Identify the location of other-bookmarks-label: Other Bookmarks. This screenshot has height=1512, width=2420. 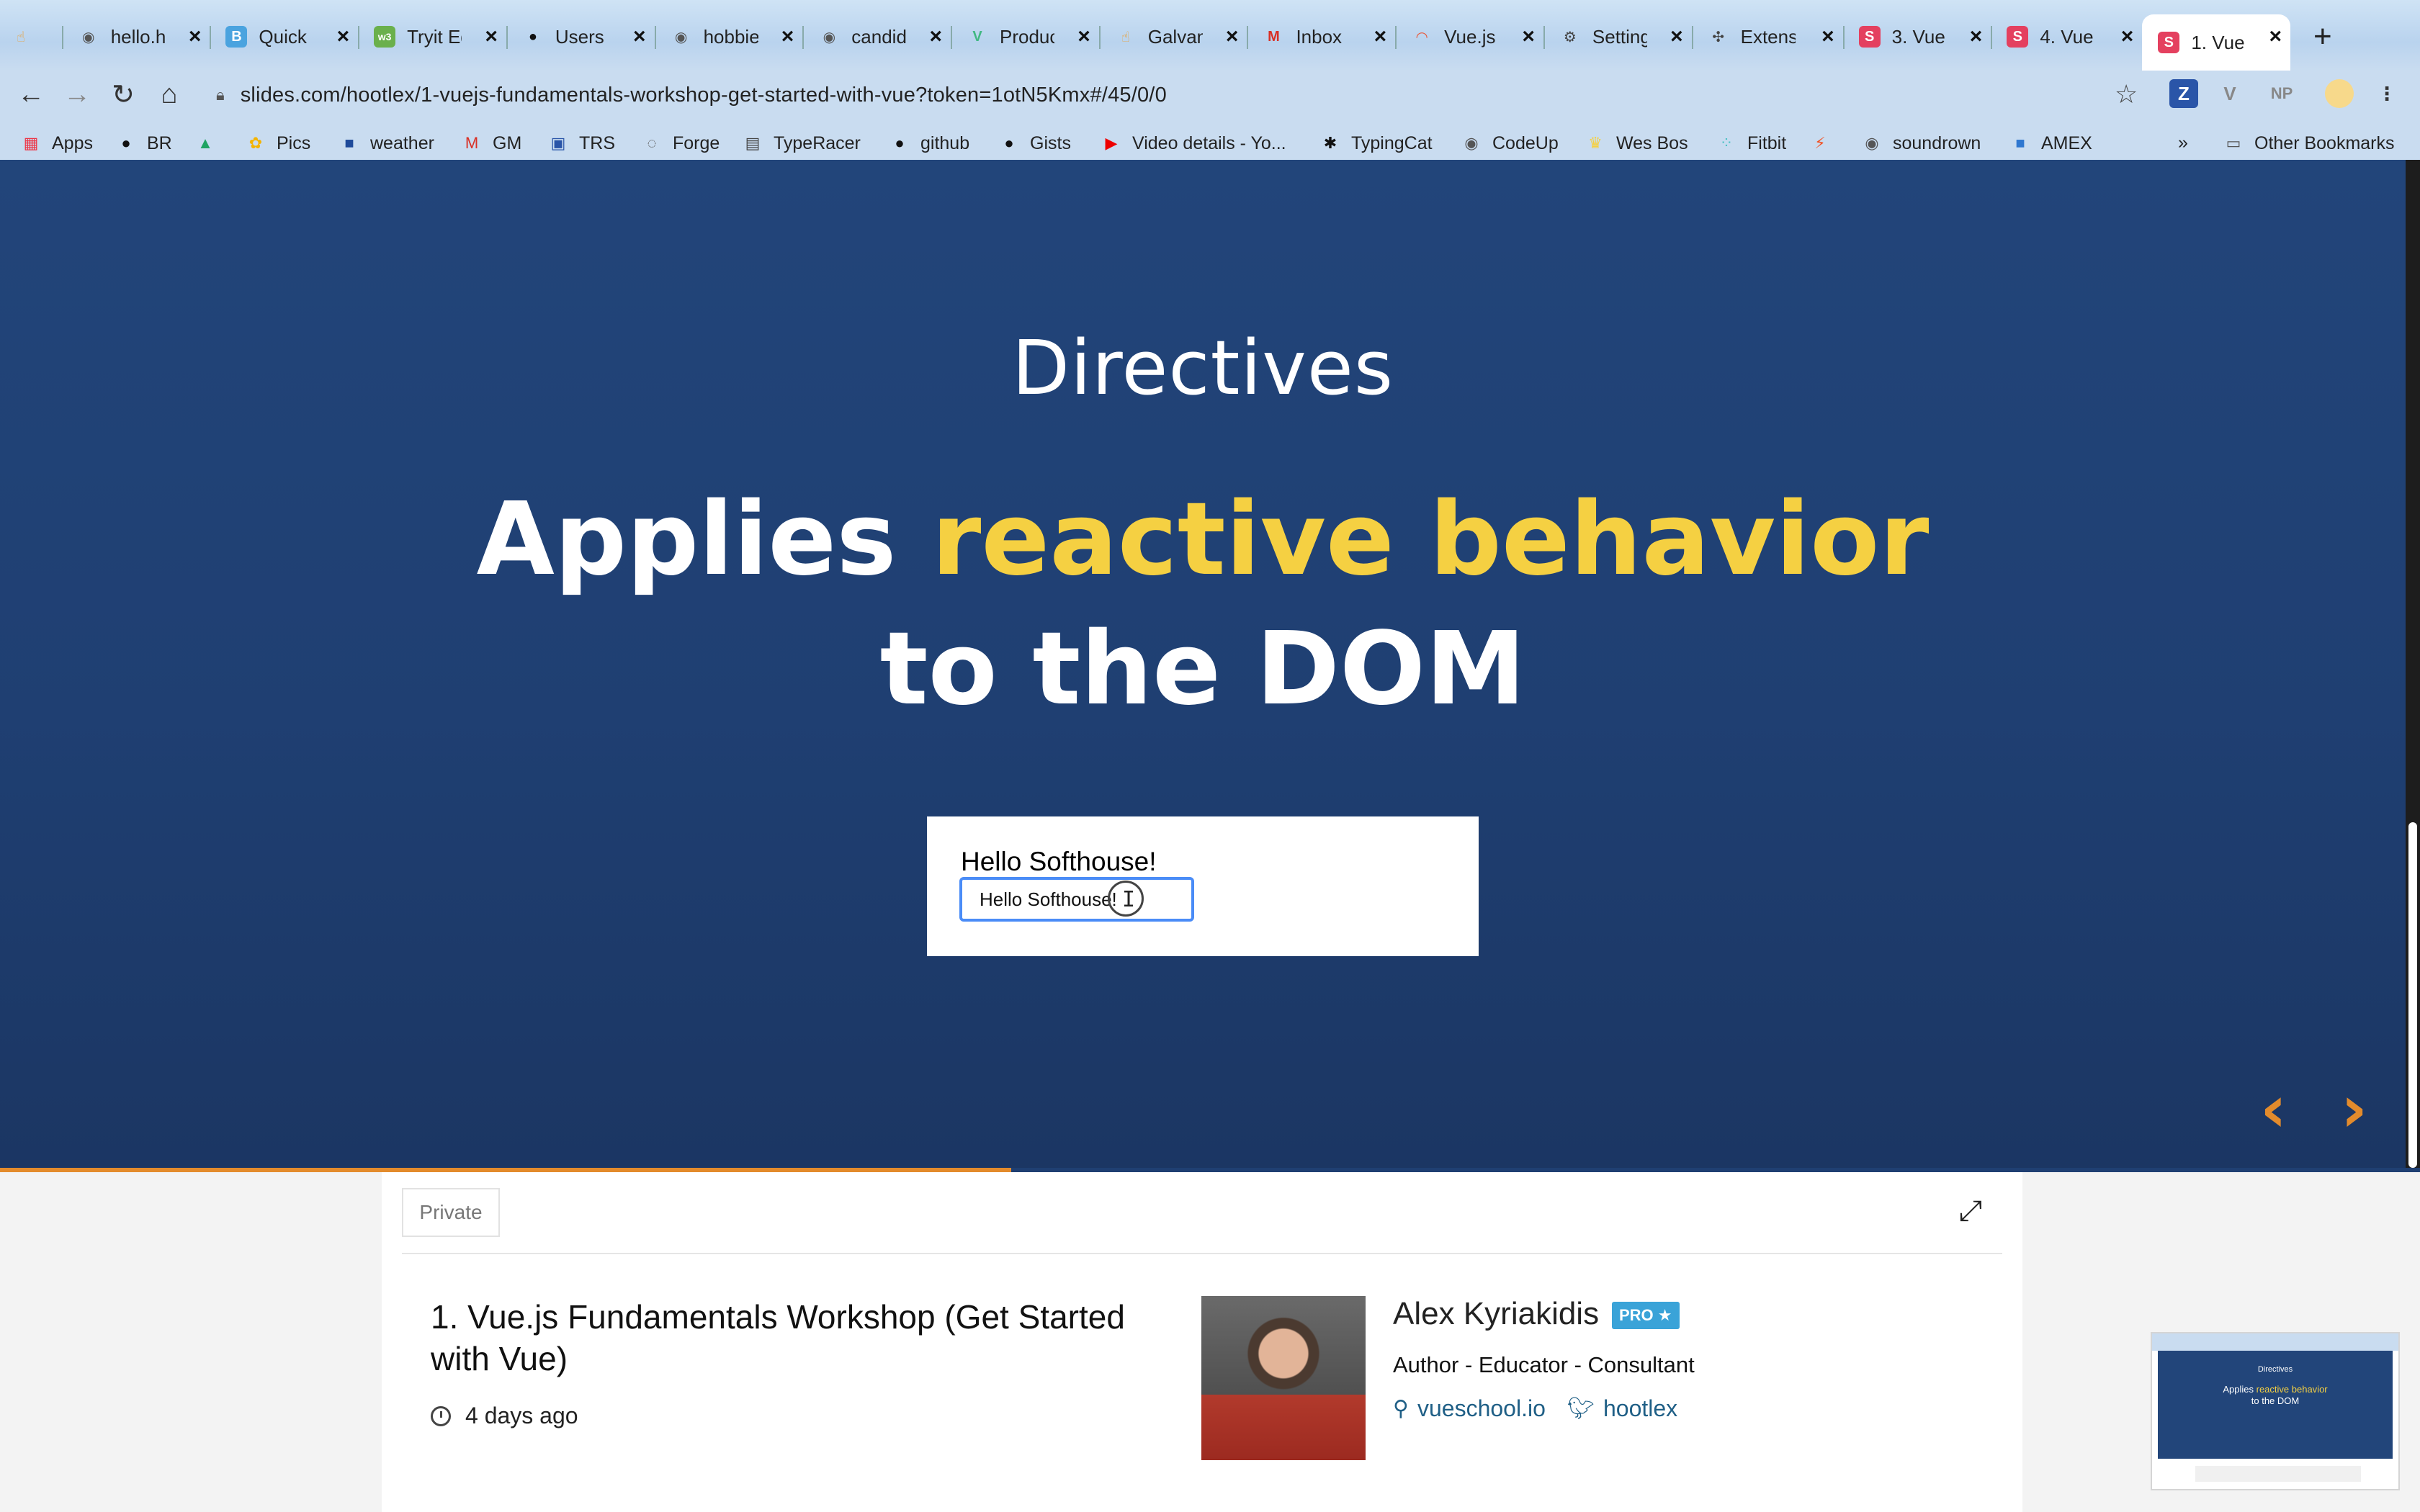
(2324, 142).